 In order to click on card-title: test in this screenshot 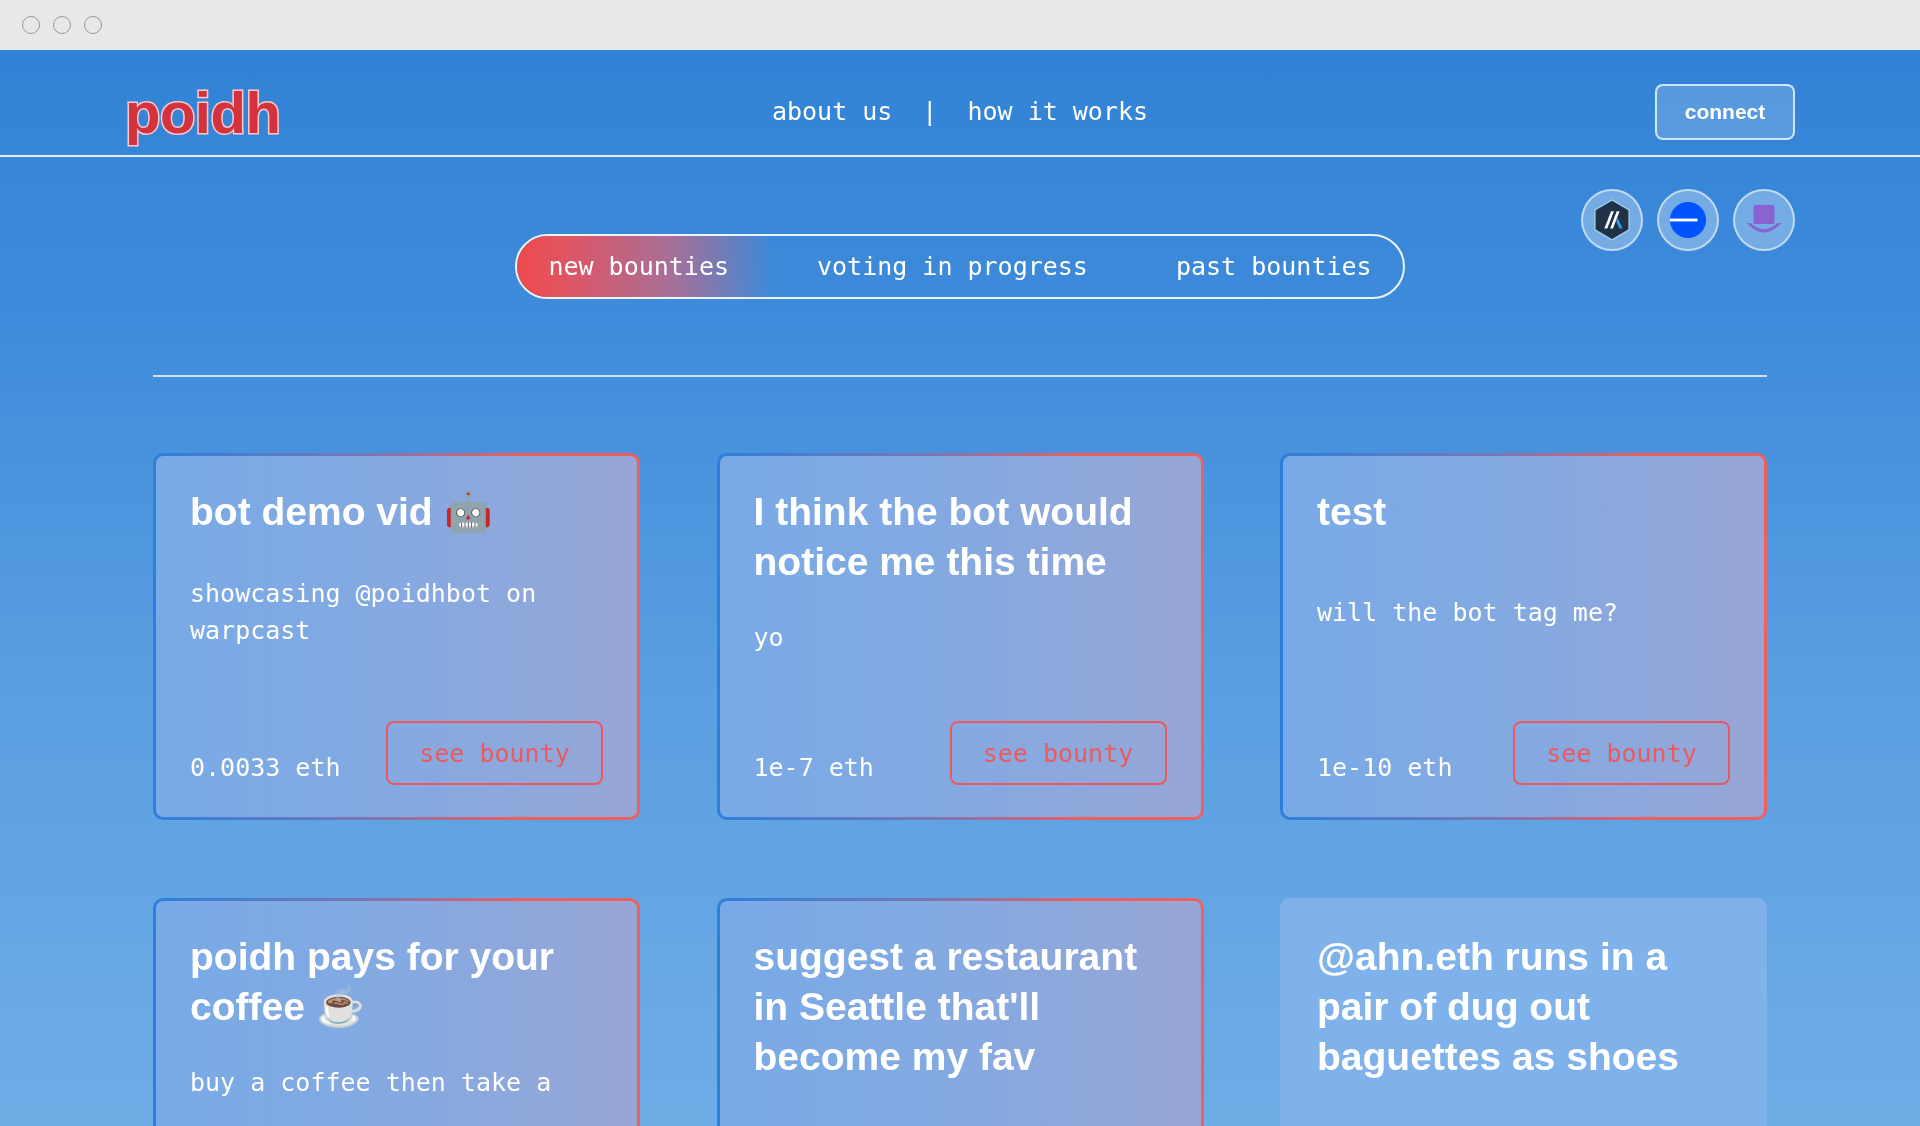, I will do `click(1352, 512)`.